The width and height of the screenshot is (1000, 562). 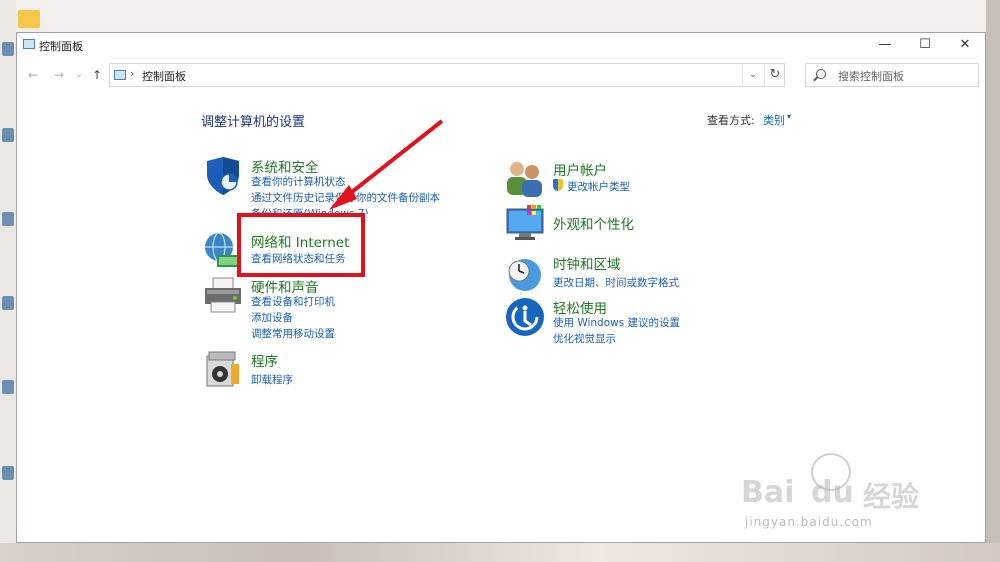 I want to click on watermark-brand: Bai, so click(x=768, y=492).